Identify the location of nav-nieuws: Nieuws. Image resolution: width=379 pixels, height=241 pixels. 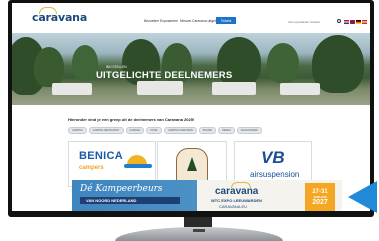
(185, 21).